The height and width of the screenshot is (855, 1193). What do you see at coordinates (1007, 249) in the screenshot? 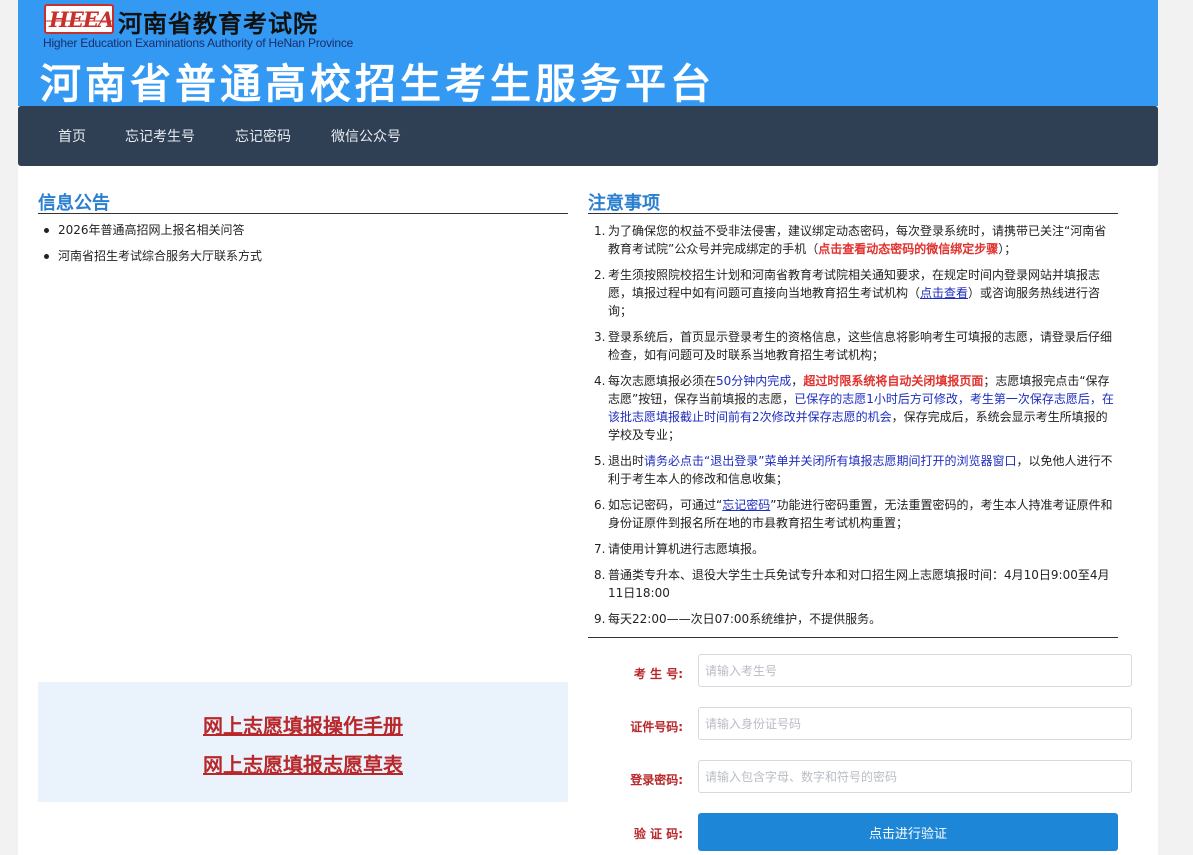
I see `note-text: ）；` at bounding box center [1007, 249].